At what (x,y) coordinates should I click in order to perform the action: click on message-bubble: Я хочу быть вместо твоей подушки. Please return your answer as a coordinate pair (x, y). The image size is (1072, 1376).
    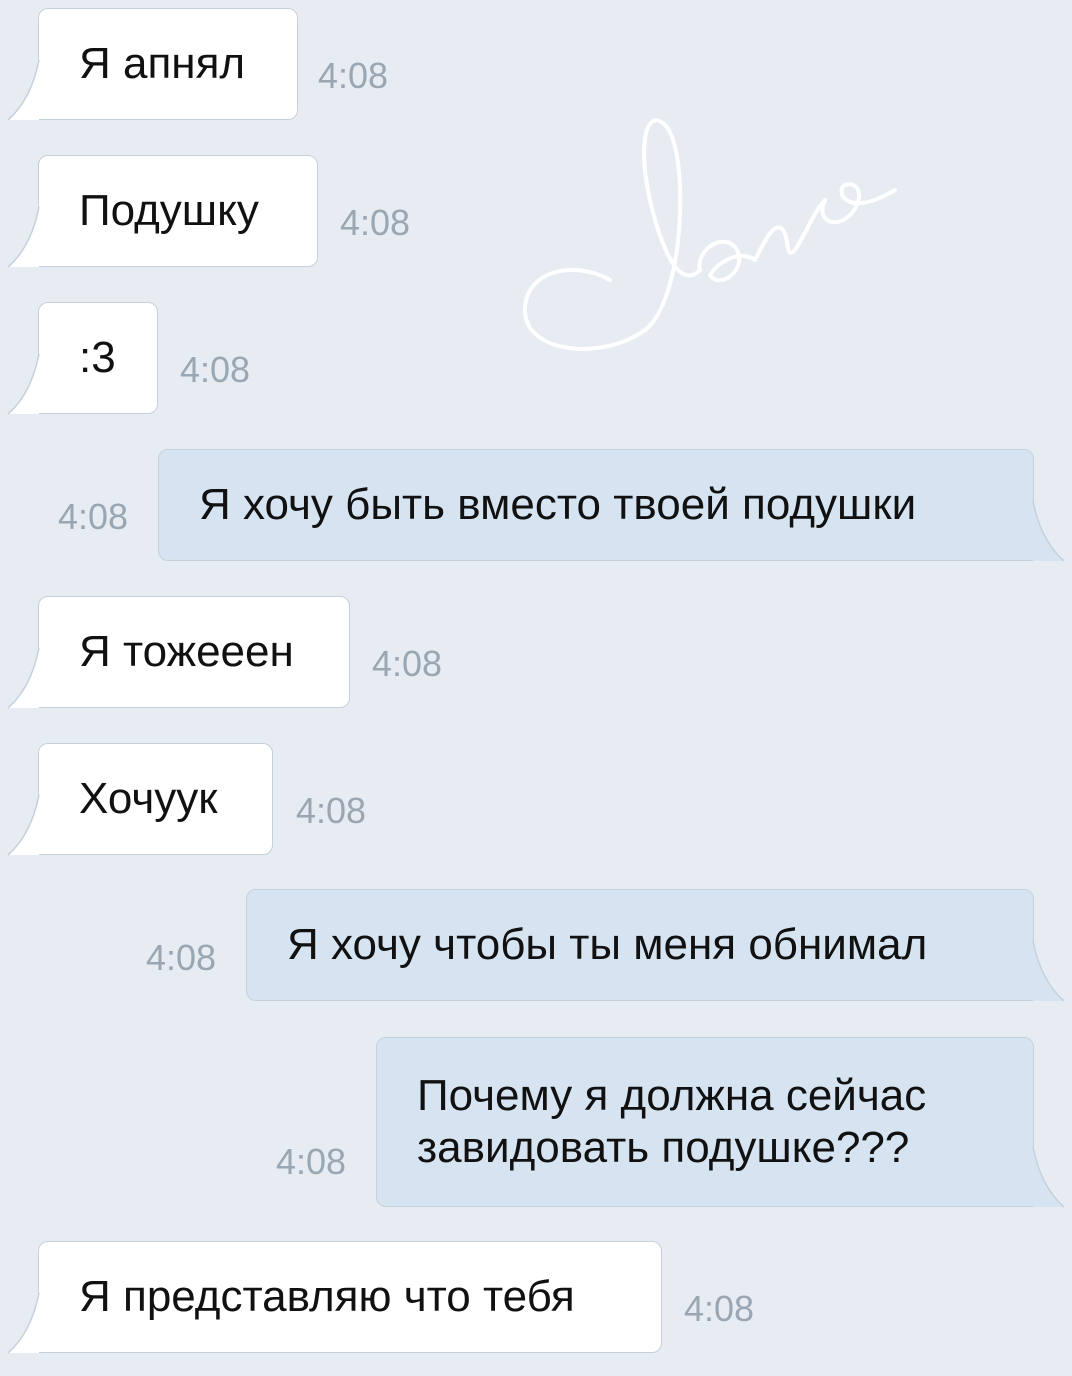
    Looking at the image, I should click on (596, 505).